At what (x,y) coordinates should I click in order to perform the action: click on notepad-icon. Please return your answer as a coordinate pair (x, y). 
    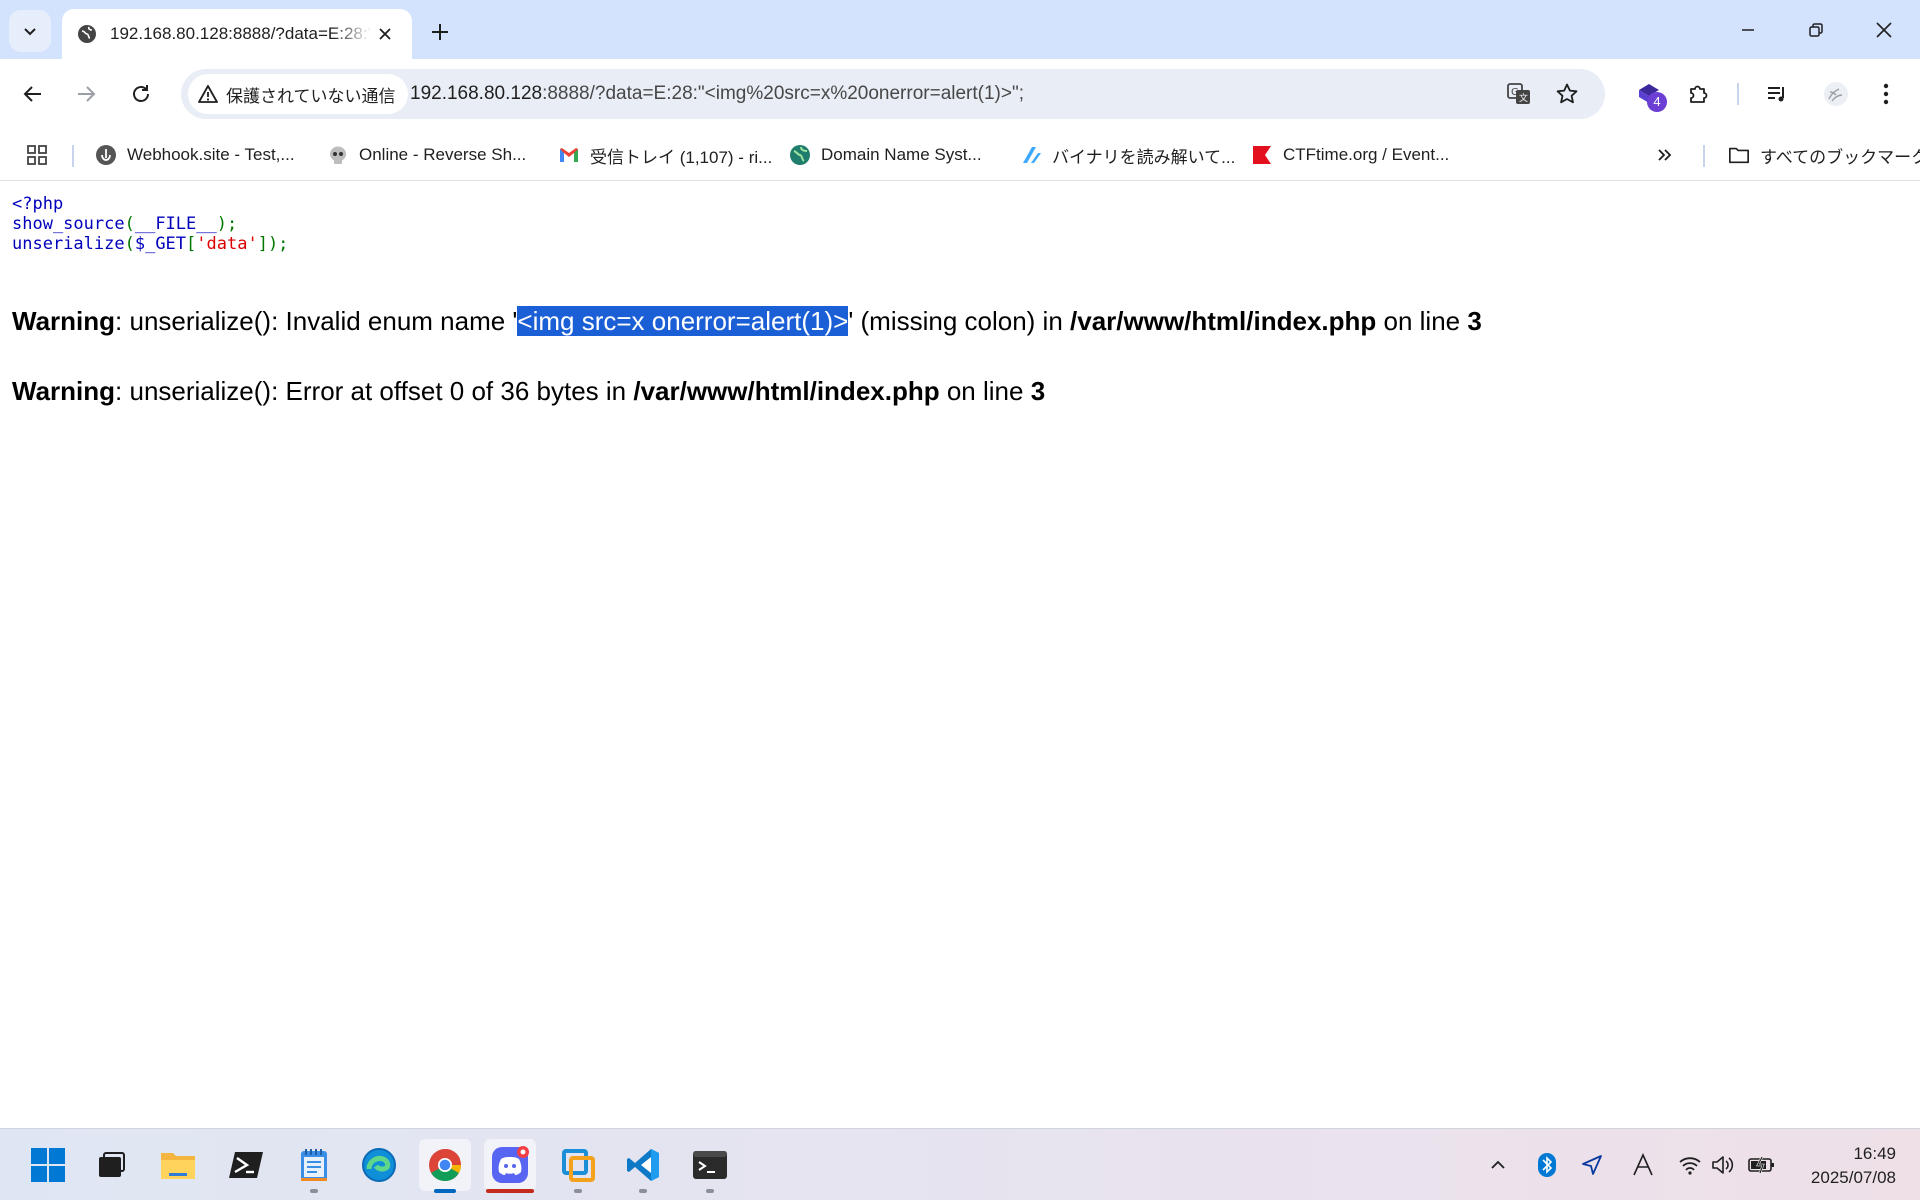
    Looking at the image, I should click on (314, 1165).